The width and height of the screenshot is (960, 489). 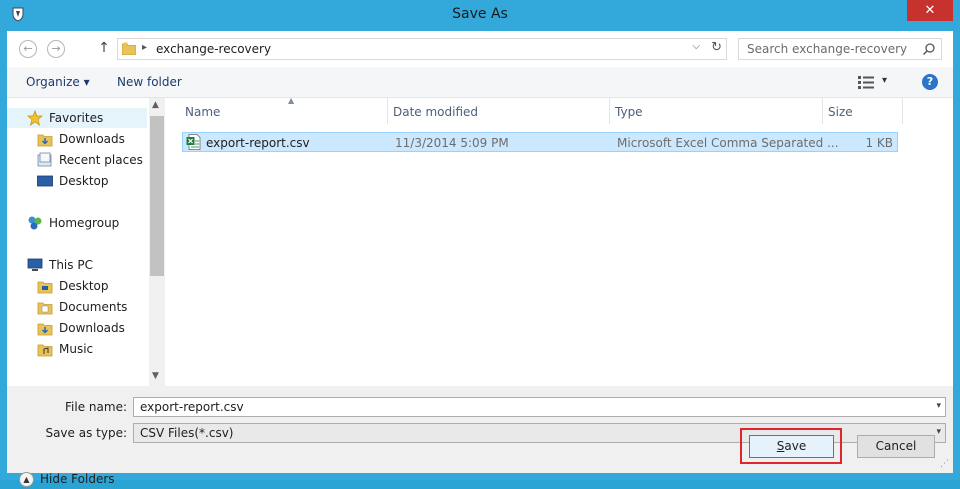 I want to click on desktop-icon, so click(x=45, y=181).